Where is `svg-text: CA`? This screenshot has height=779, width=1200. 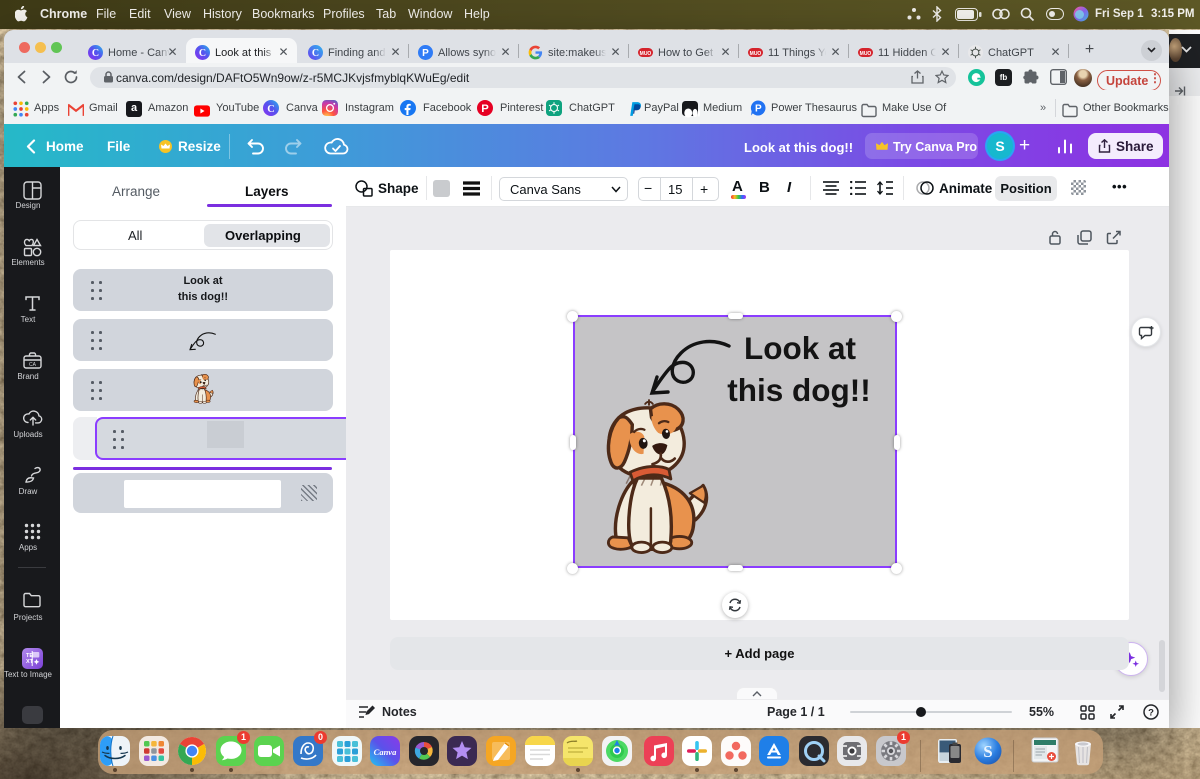
svg-text: CA is located at coordinates (33, 365).